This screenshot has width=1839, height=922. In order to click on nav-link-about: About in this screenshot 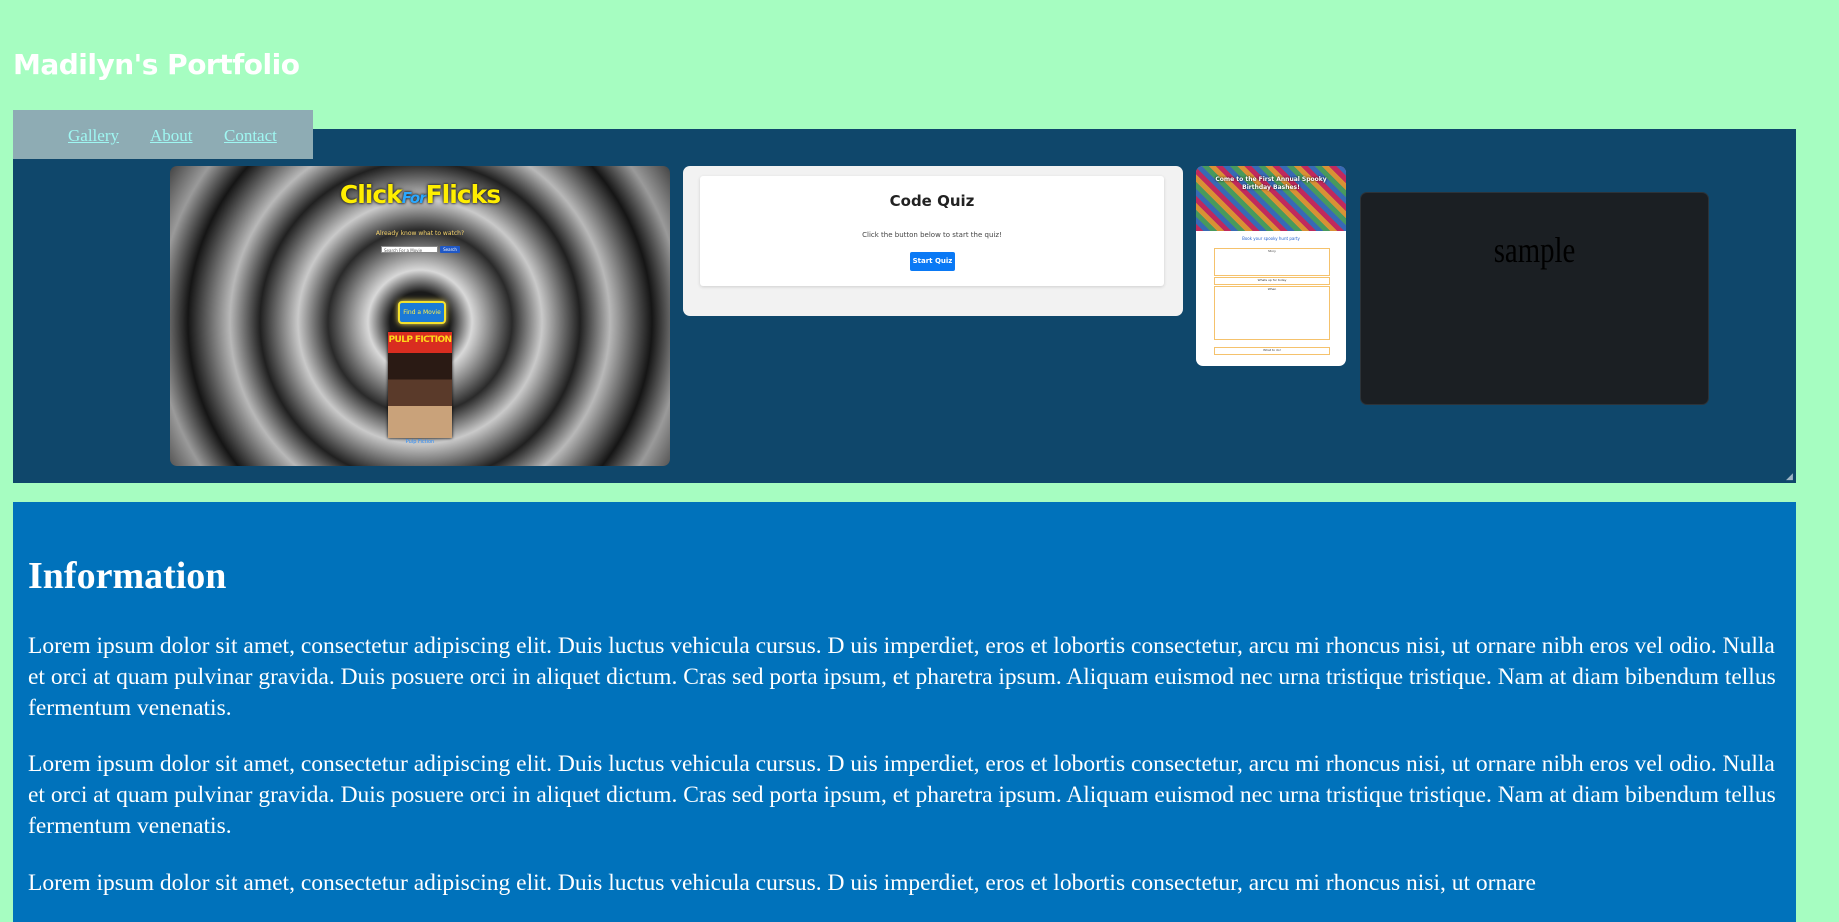, I will do `click(171, 136)`.